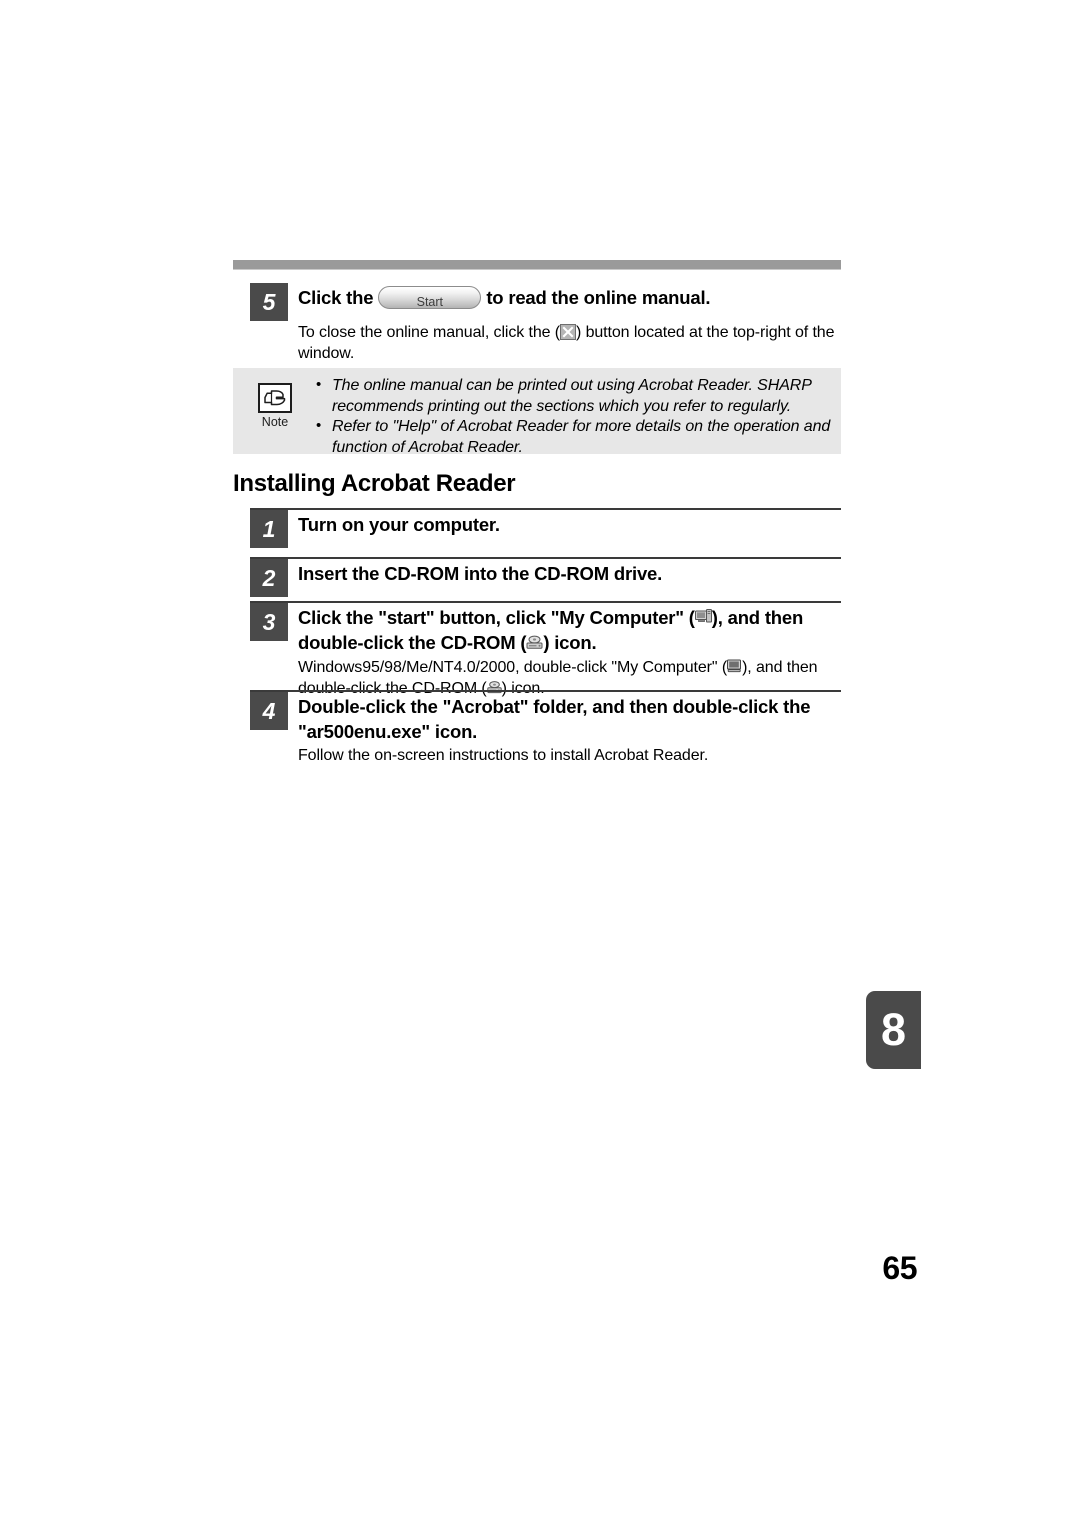 The width and height of the screenshot is (1080, 1528). Describe the element at coordinates (269, 622) in the screenshot. I see `step-number-badge: 3` at that location.